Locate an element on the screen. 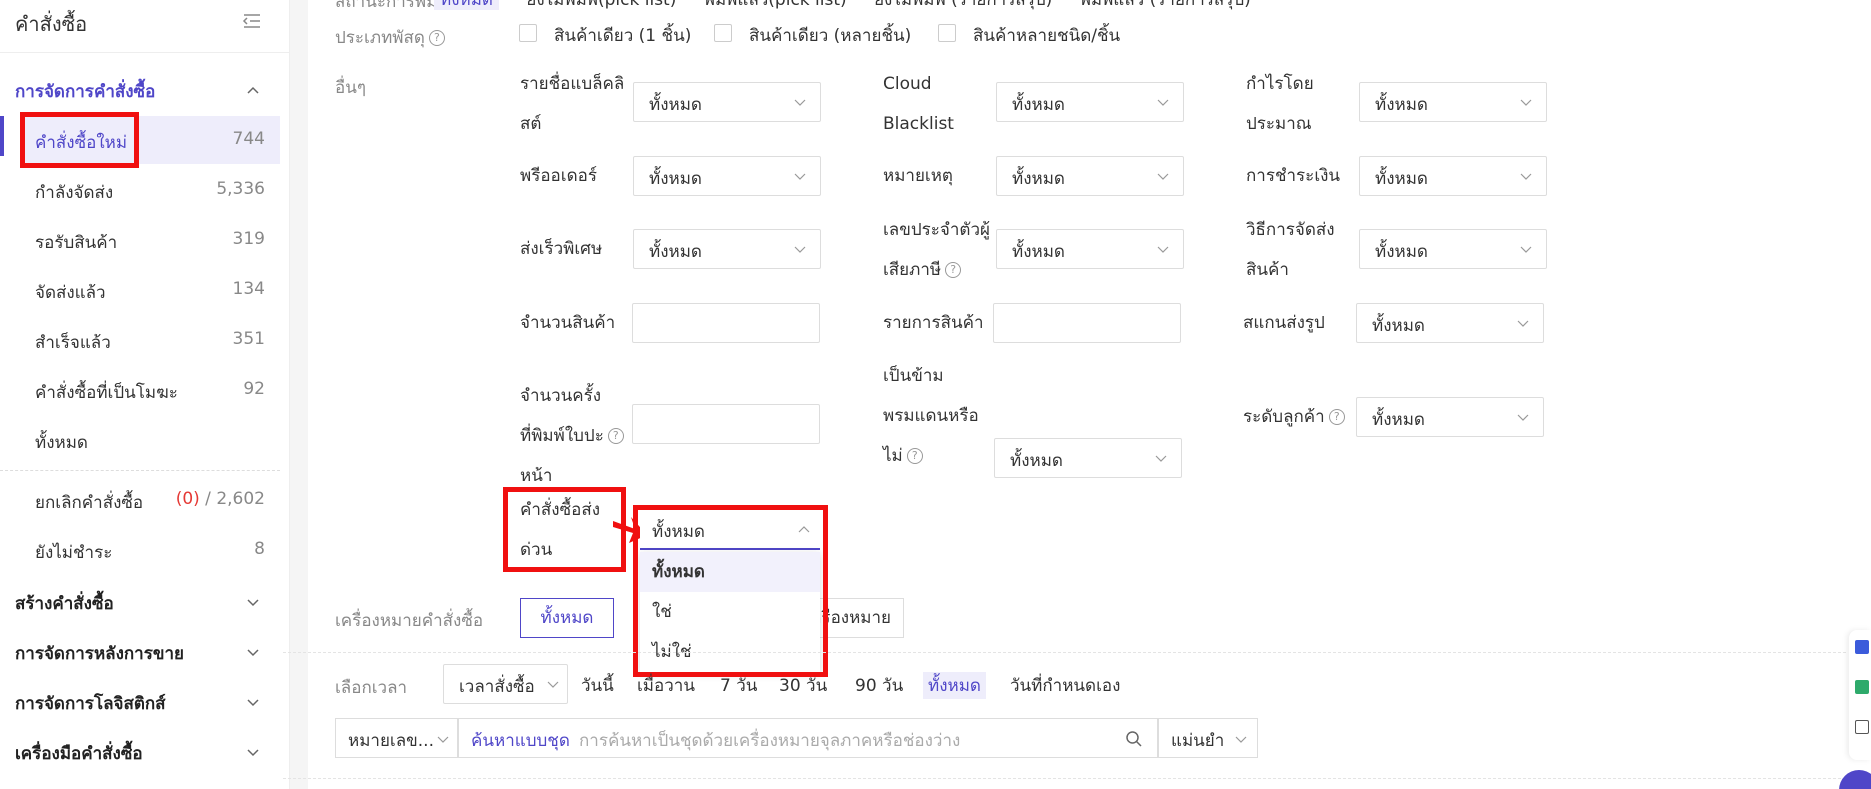 The width and height of the screenshot is (1871, 789). sidebar-item-label: คำสั่งซื้อที่เป็นโมฆะ is located at coordinates (106, 393).